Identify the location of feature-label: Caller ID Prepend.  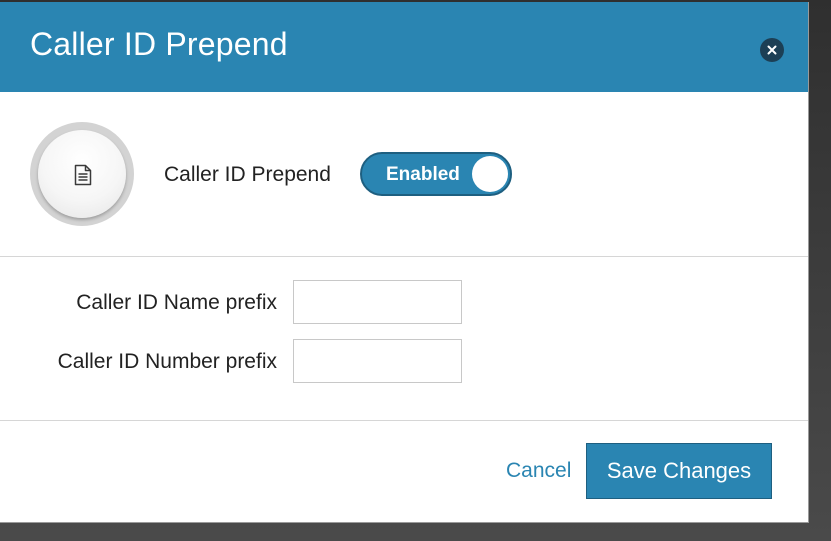
(247, 174).